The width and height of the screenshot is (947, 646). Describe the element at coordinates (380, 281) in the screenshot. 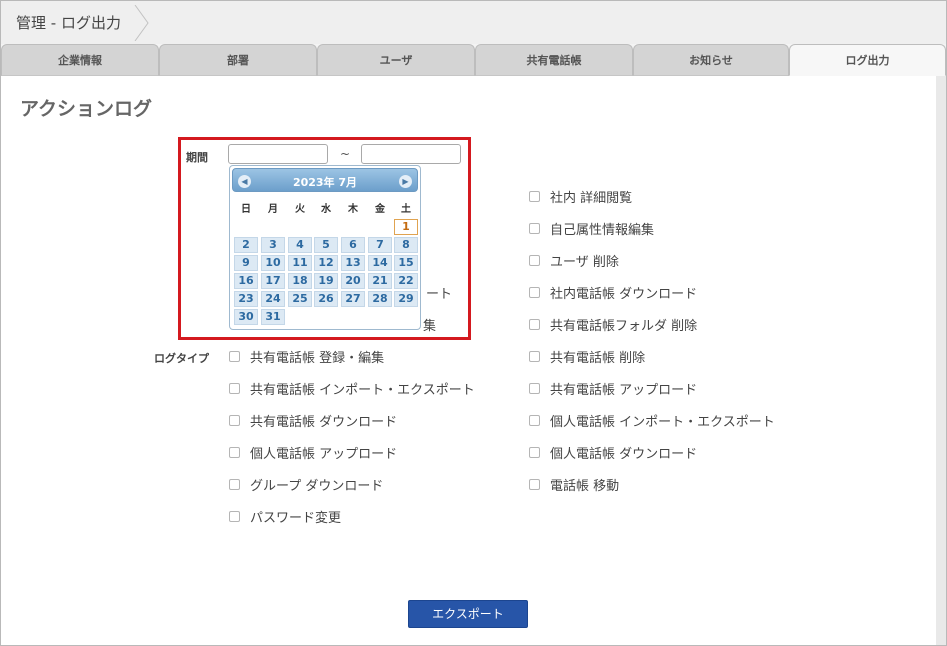

I see `calendar-day: 21` at that location.